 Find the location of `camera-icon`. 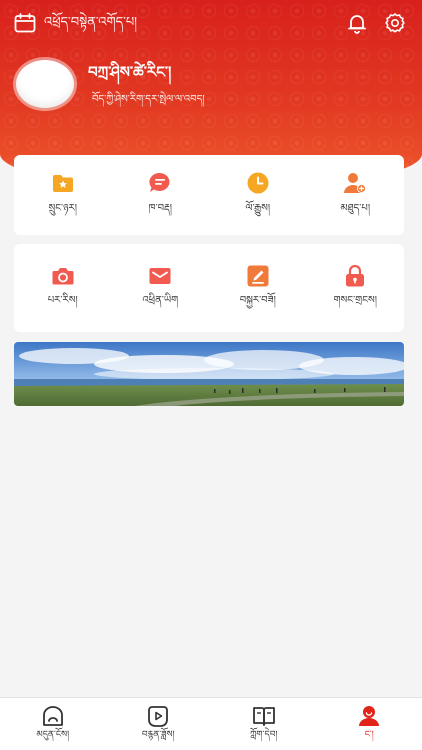

camera-icon is located at coordinates (63, 276).